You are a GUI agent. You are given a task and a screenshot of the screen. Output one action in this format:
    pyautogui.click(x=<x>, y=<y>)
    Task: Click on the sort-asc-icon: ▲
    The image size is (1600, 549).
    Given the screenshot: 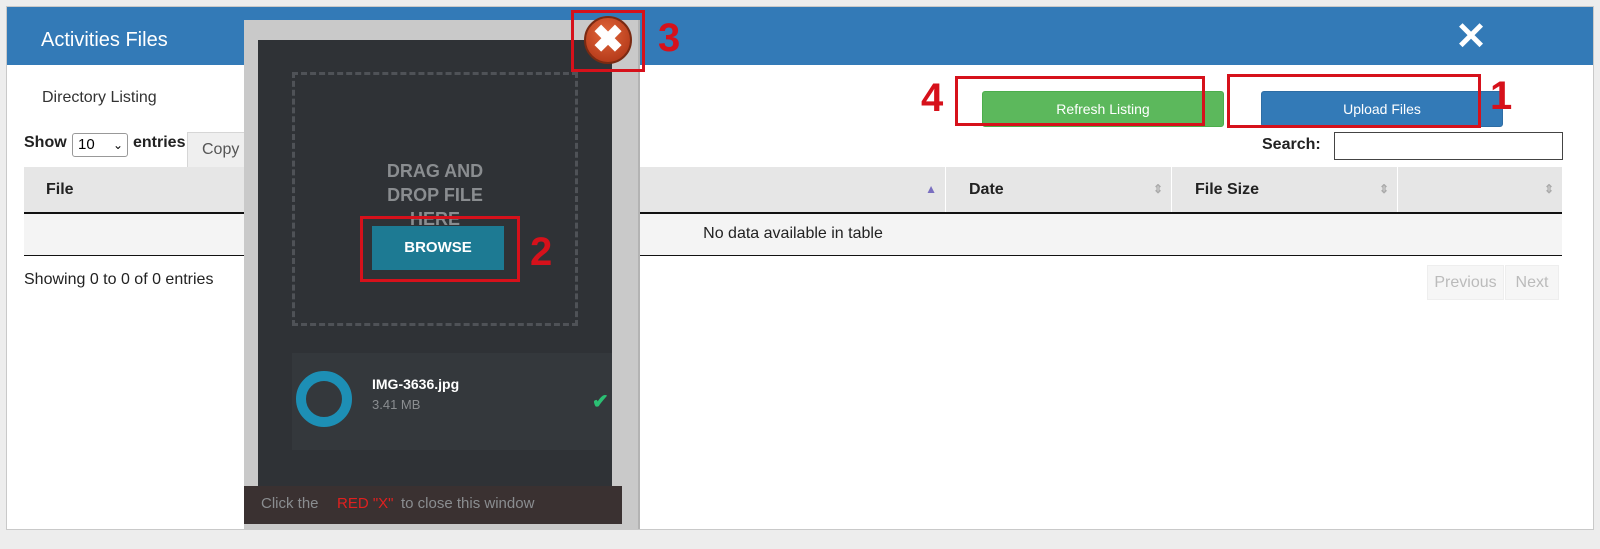 What is the action you would take?
    pyautogui.click(x=931, y=189)
    